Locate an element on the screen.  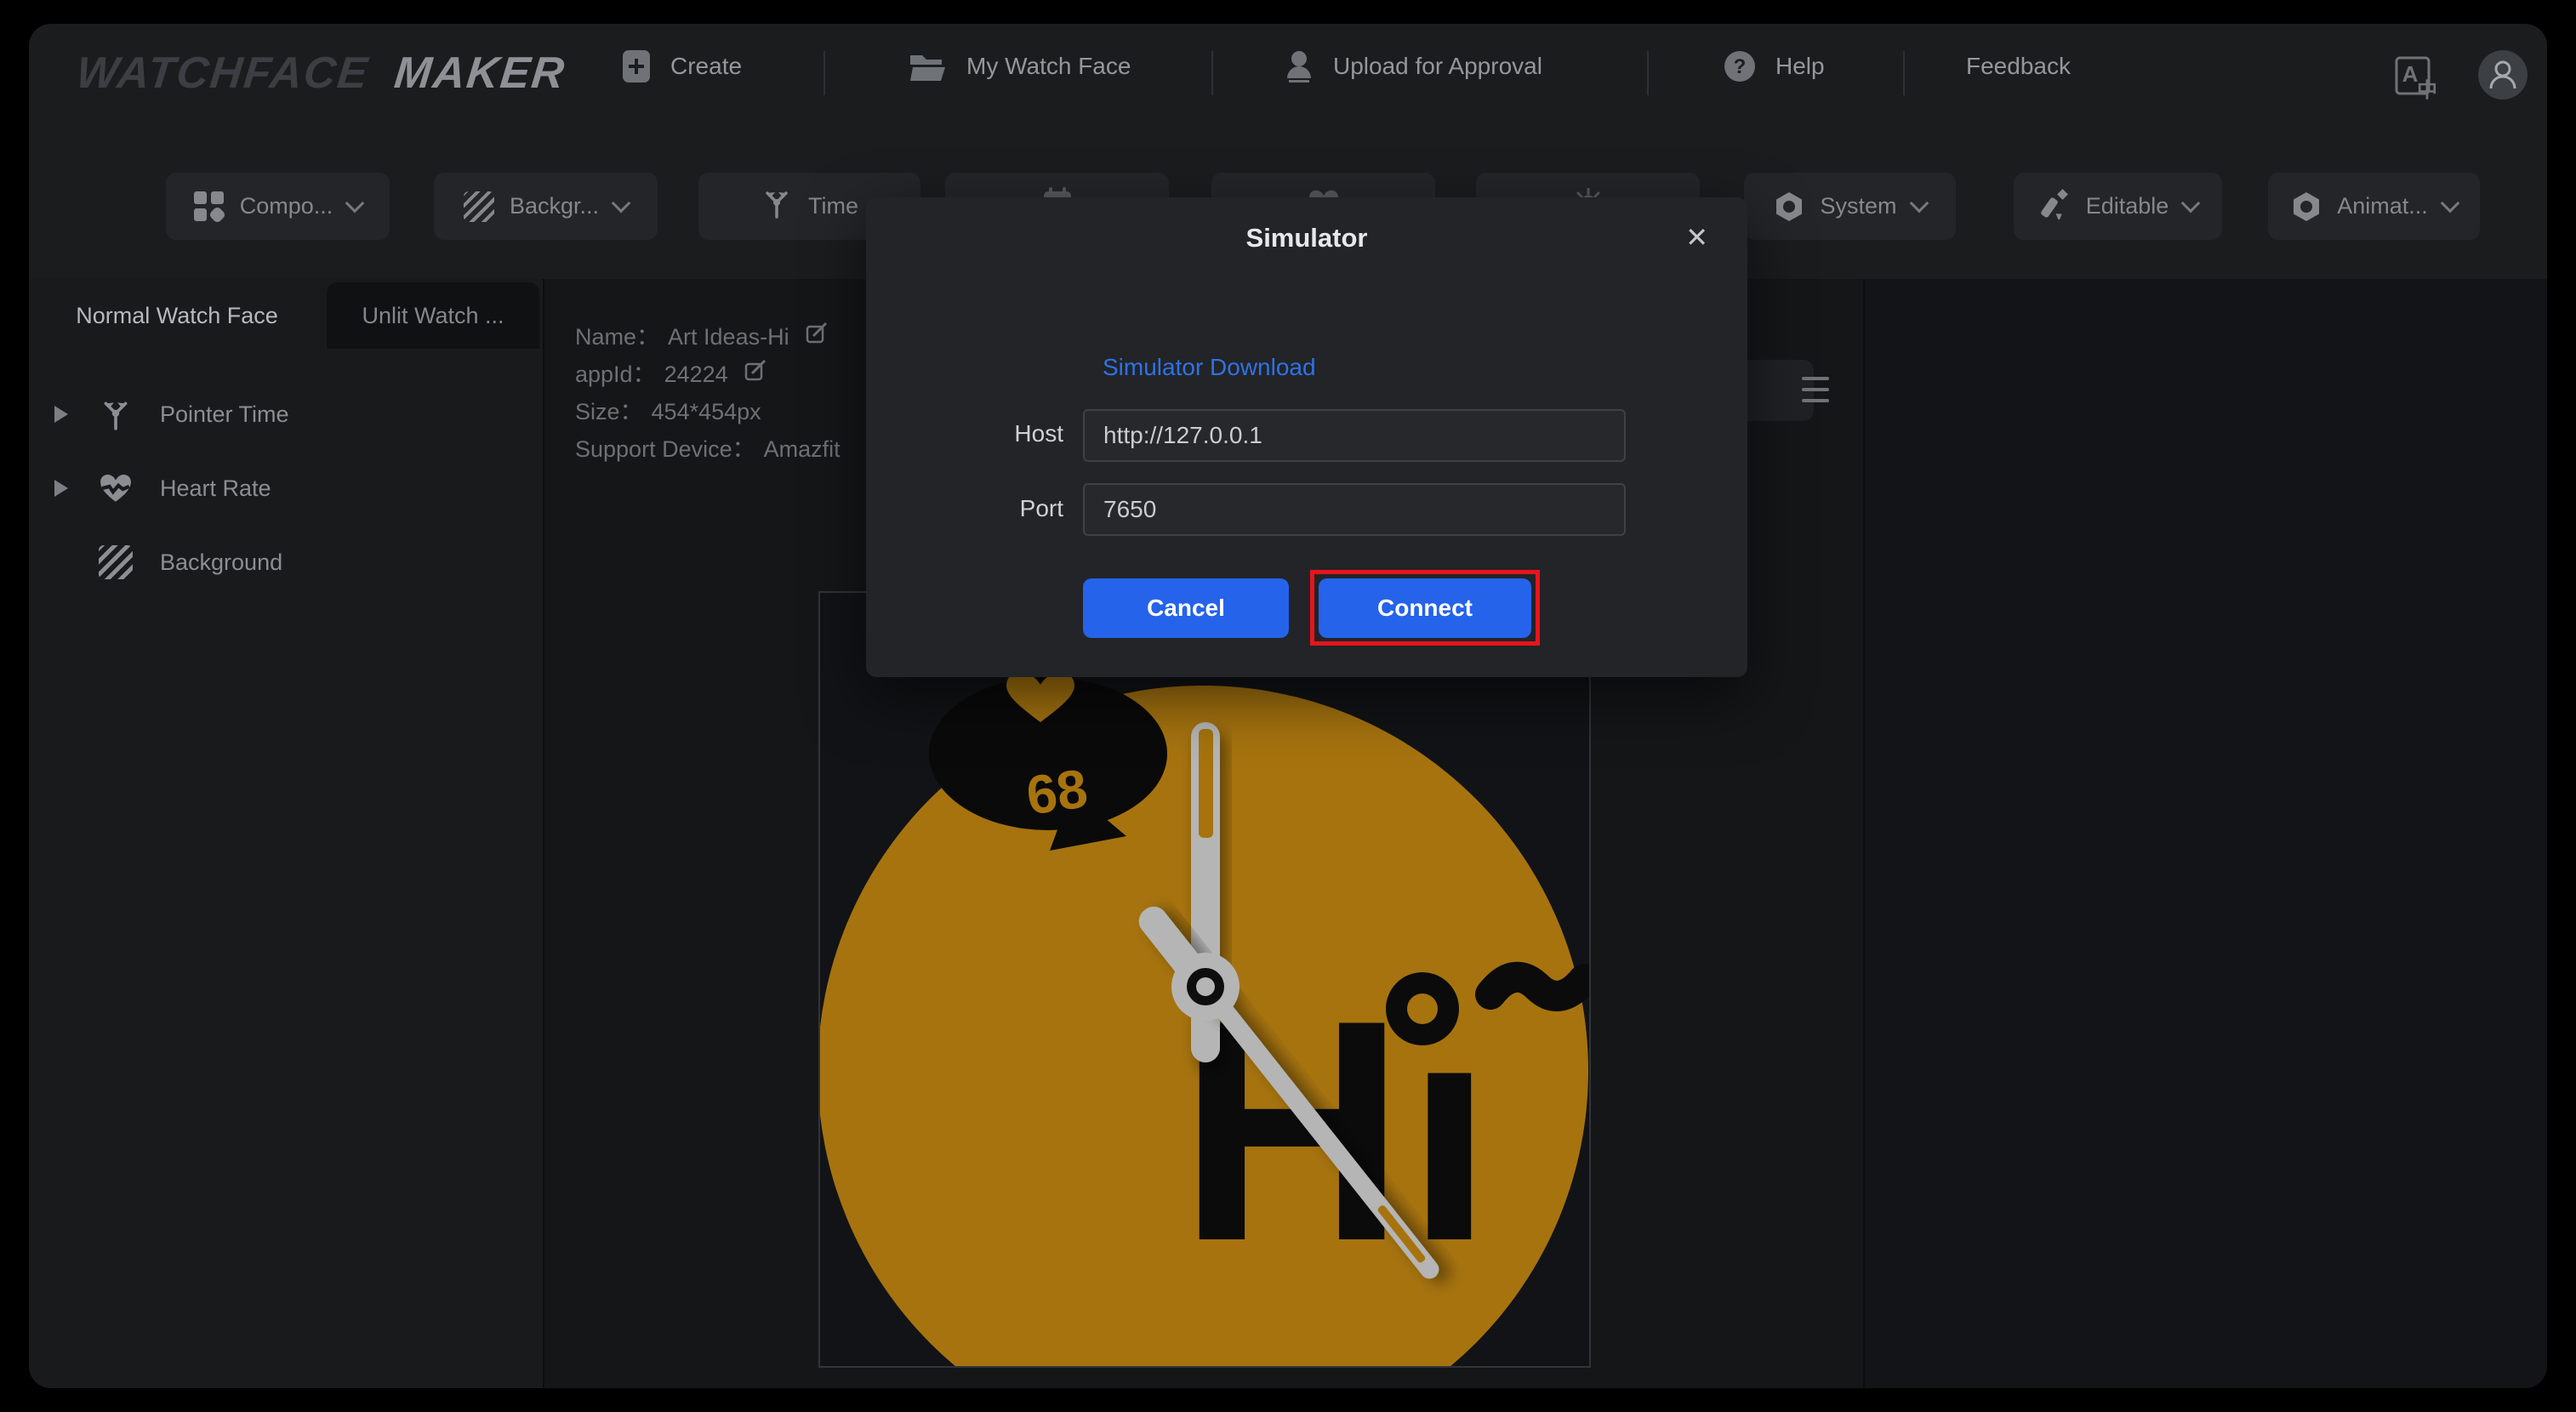
sidebar-item-label: Pointer Time is located at coordinates (224, 414).